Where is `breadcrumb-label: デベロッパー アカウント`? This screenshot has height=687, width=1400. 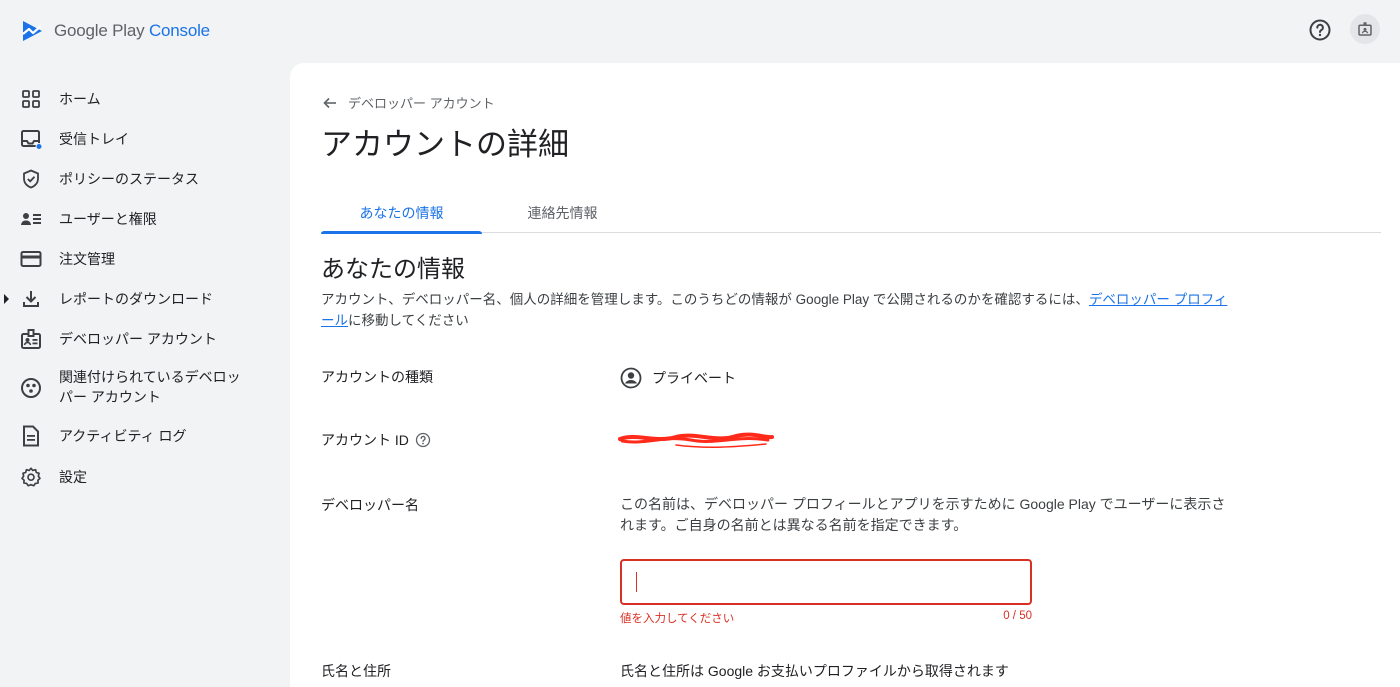
breadcrumb-label: デベロッパー アカウント is located at coordinates (421, 103).